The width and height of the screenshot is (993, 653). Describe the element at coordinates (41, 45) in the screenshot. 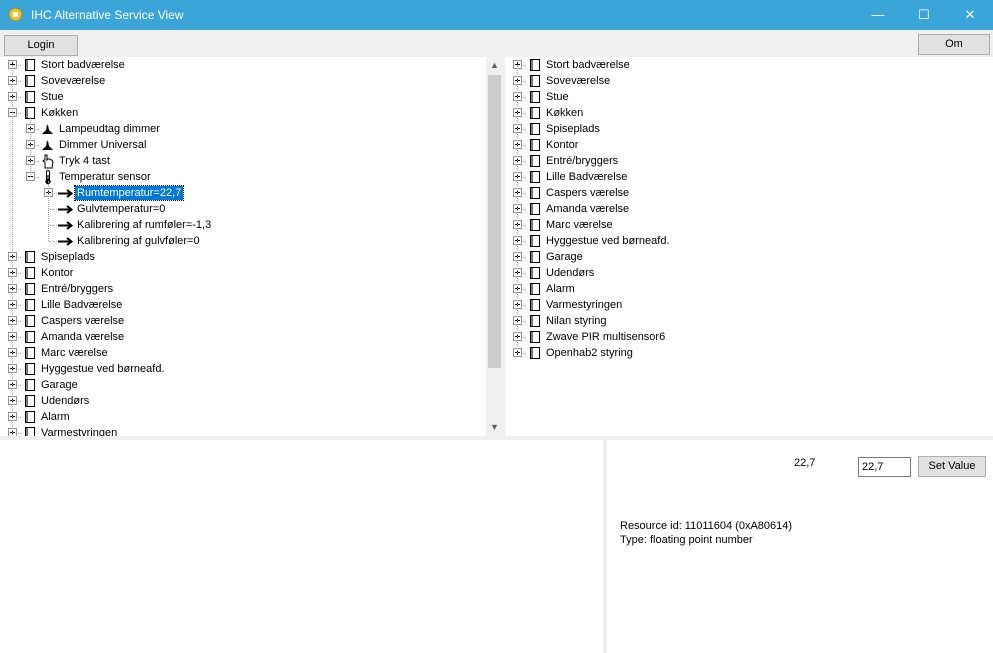

I see `login-button: Login` at that location.